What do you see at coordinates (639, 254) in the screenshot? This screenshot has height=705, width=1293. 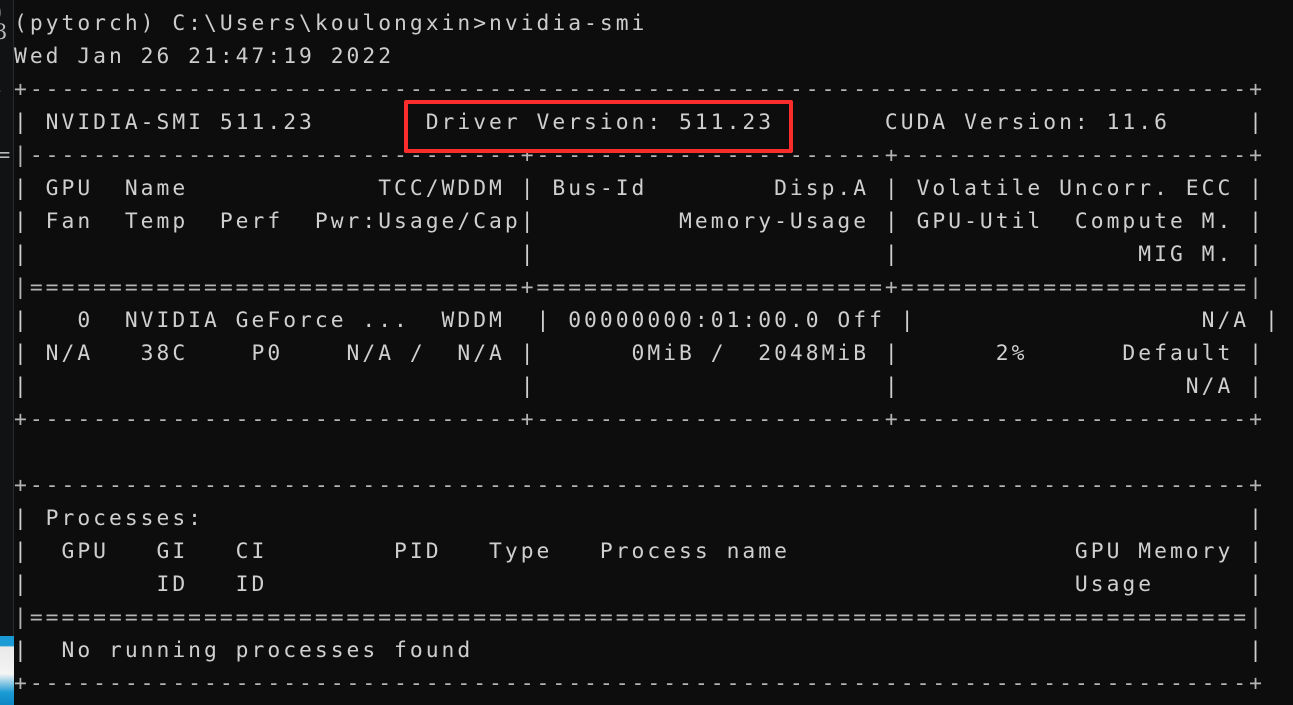 I see `smi-header-row-3: | | | MIG M. |` at bounding box center [639, 254].